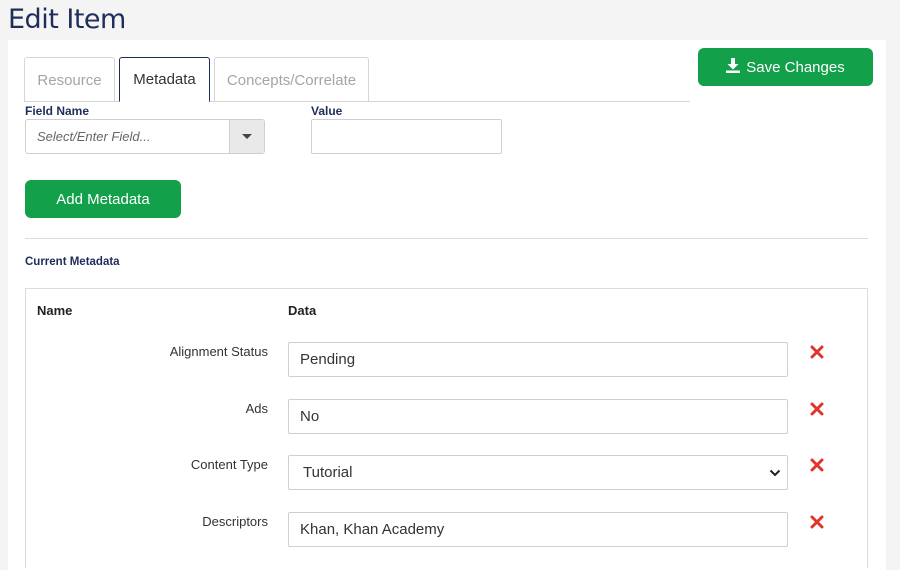  Describe the element at coordinates (218, 351) in the screenshot. I see `metadata-row-name: Alignment Status` at that location.